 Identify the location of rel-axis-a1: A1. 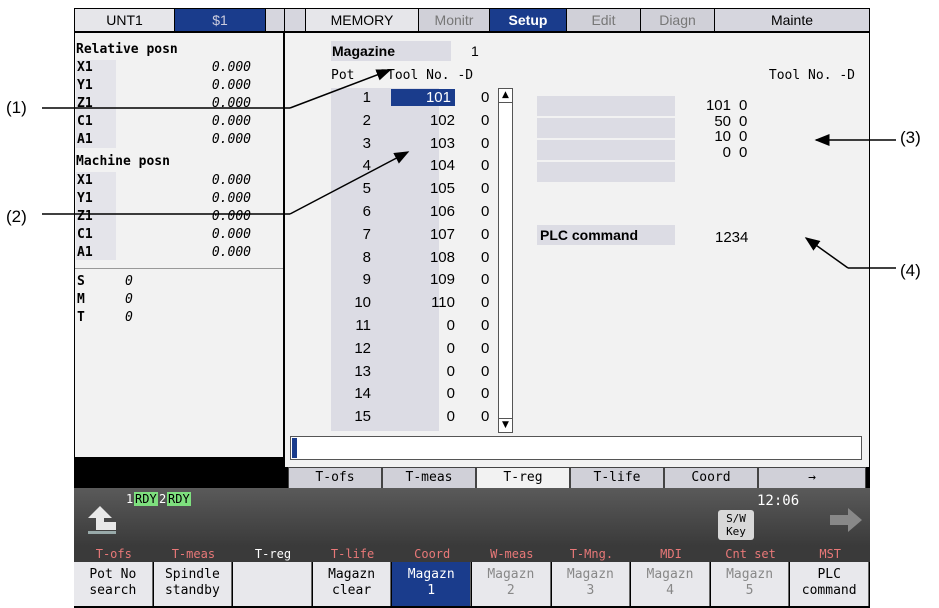
(85, 139).